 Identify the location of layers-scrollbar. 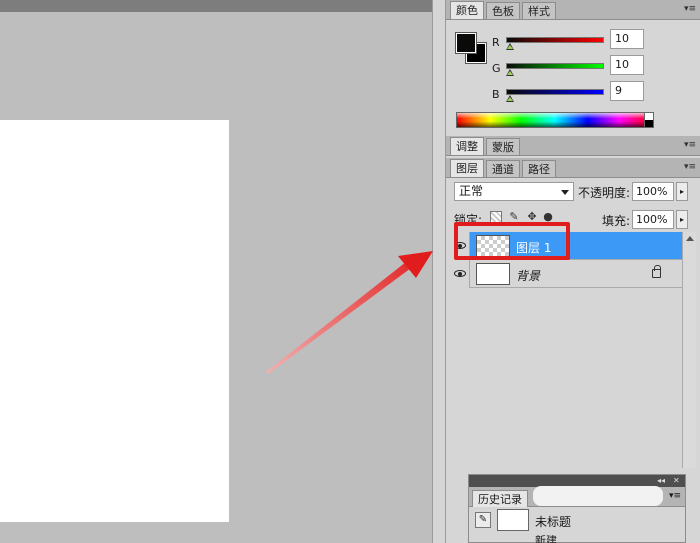
(689, 350).